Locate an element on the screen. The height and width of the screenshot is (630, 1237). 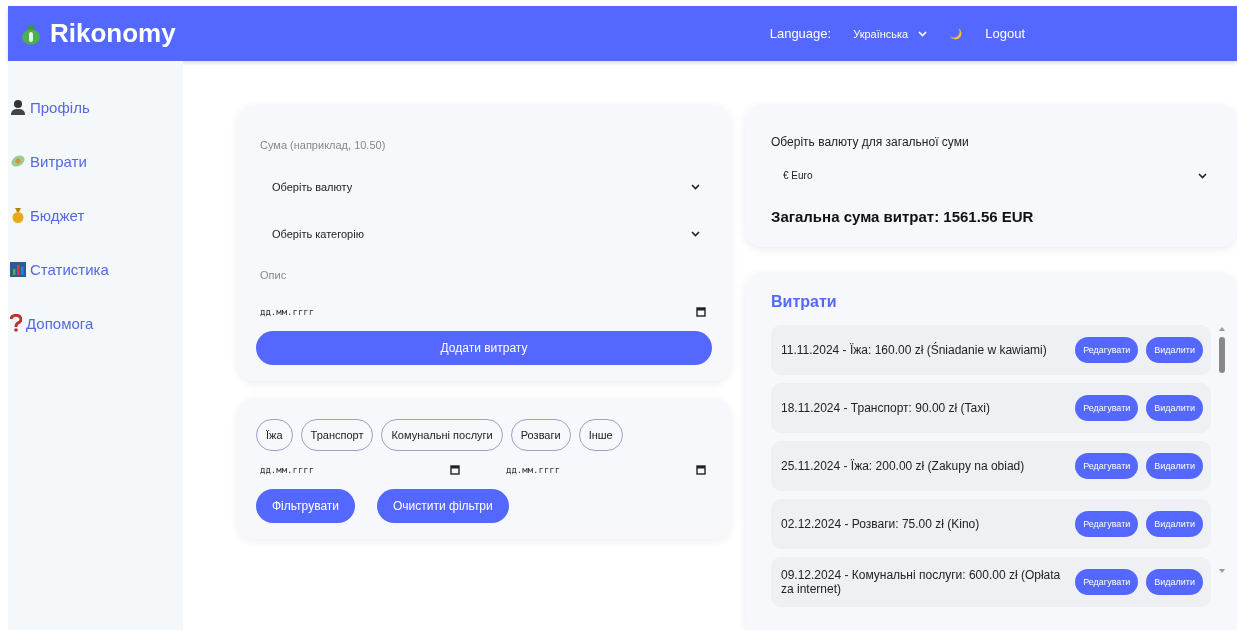
language-select: Українська is located at coordinates (890, 33).